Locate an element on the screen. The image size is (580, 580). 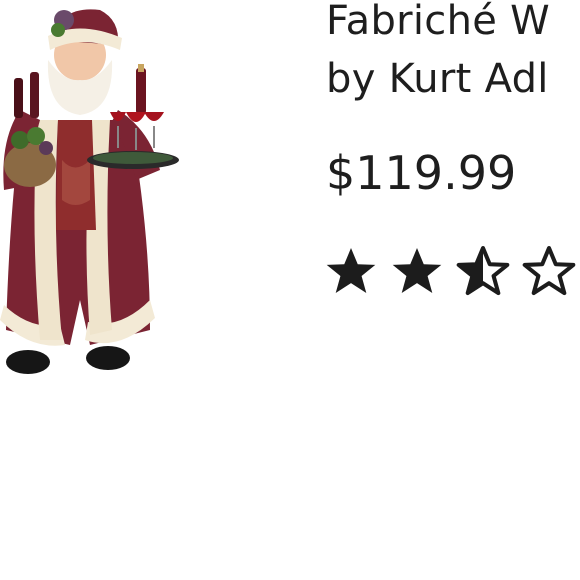
product-price: $119.99 is located at coordinates (421, 173).